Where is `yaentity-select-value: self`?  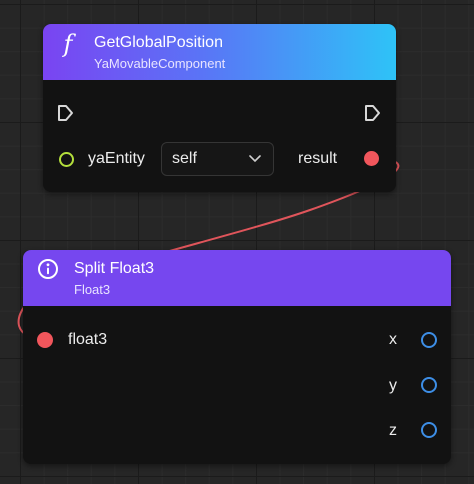
yaentity-select-value: self is located at coordinates (184, 158).